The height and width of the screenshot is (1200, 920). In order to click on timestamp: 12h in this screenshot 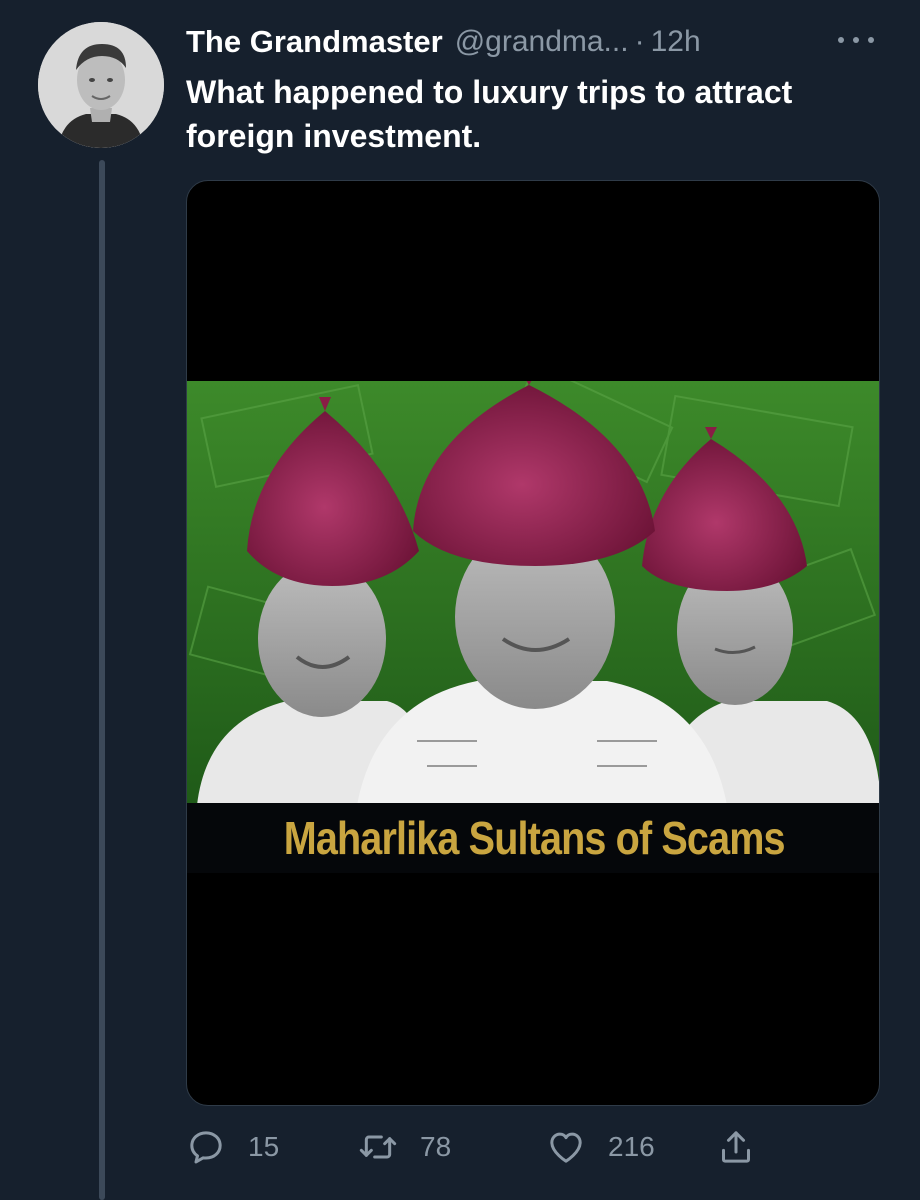, I will do `click(676, 42)`.